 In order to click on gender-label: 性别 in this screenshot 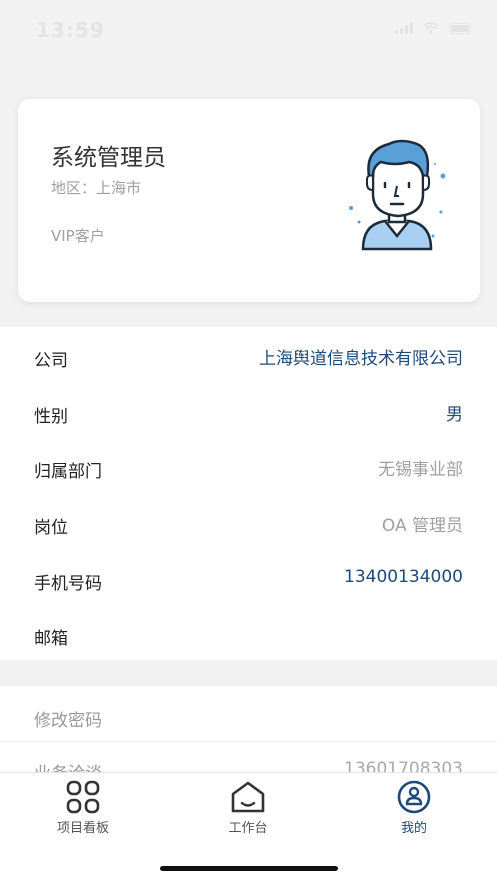, I will do `click(51, 414)`.